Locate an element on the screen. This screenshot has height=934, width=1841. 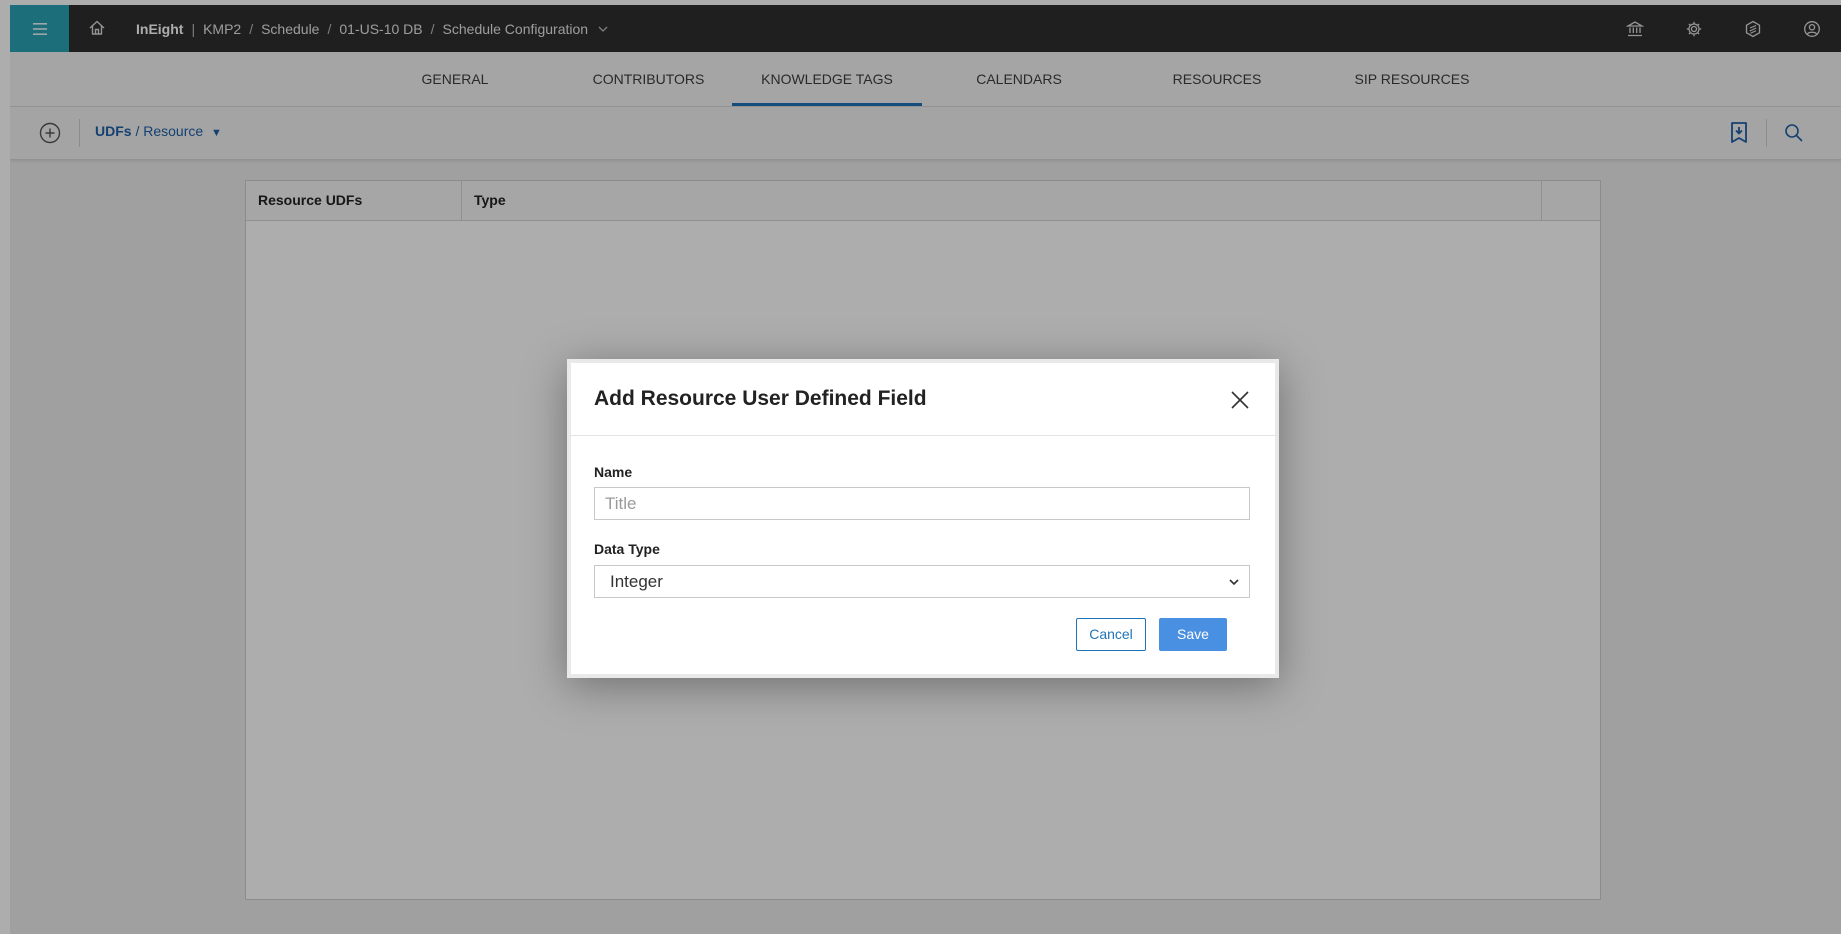
data-type-value: Integer is located at coordinates (636, 581).